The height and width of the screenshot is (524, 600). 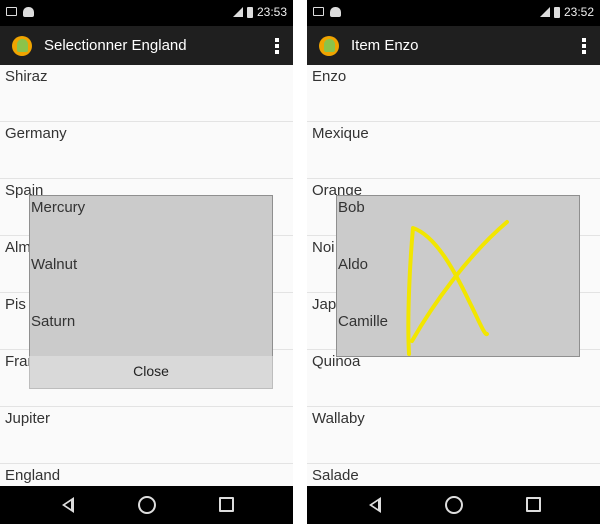 What do you see at coordinates (271, 12) in the screenshot?
I see `status-time: 23:53` at bounding box center [271, 12].